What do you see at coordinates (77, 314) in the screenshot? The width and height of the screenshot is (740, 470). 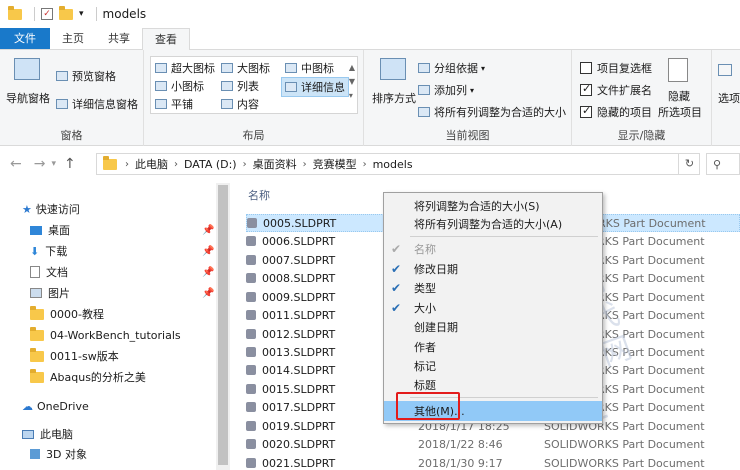 I see `sidebar-item-label: 0000-教程` at bounding box center [77, 314].